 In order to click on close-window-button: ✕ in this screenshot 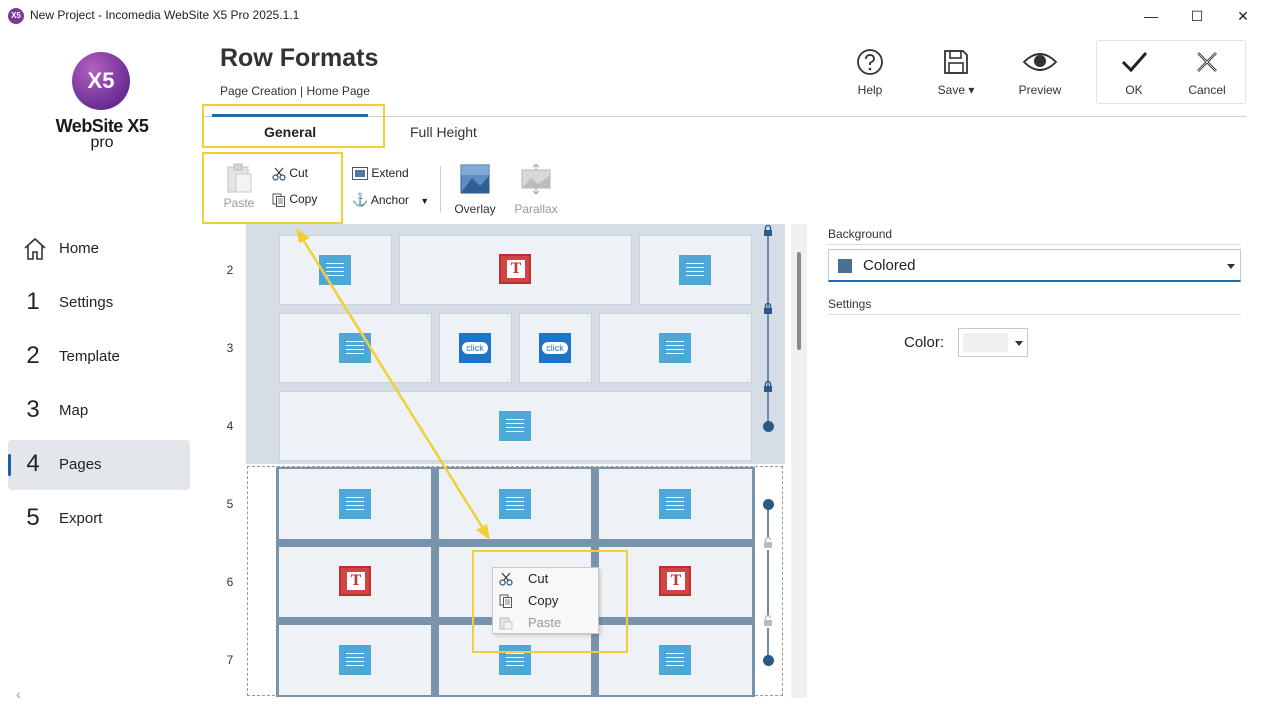, I will do `click(1243, 16)`.